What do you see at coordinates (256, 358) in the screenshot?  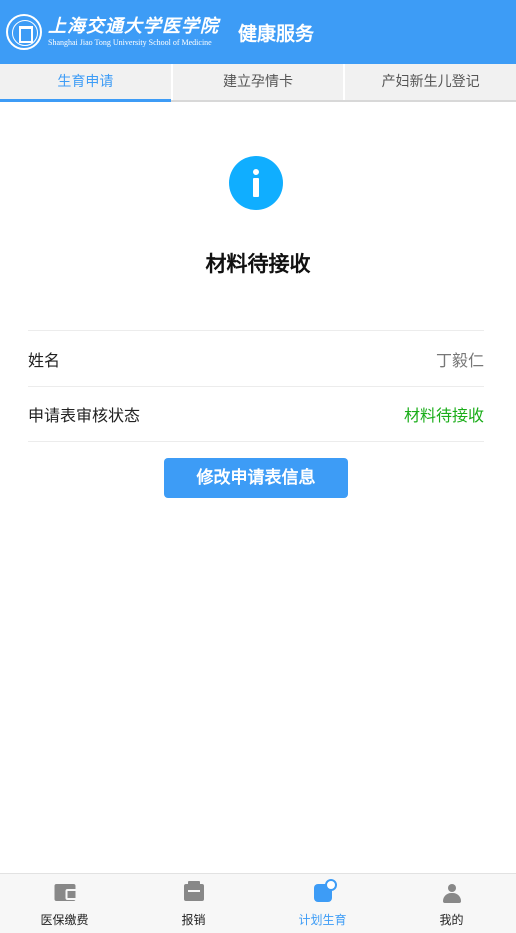 I see `name-row: 姓名 丁毅仁` at bounding box center [256, 358].